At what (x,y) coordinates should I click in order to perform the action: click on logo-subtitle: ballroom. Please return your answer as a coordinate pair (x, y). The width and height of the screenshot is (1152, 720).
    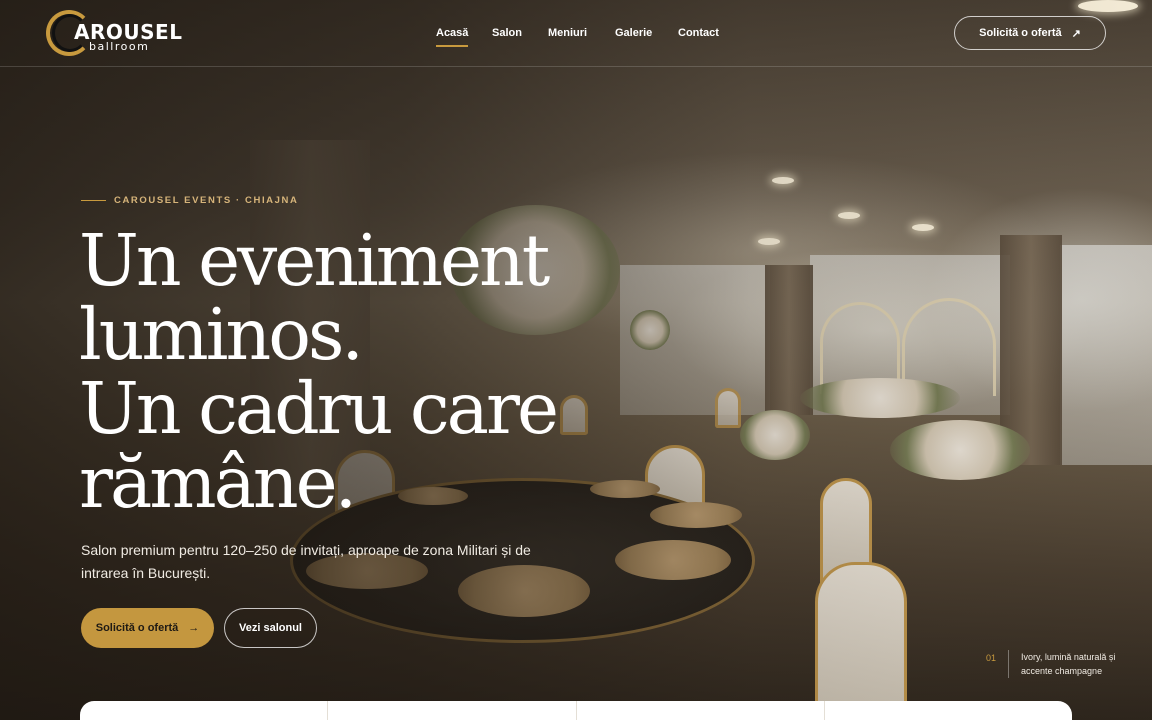
    Looking at the image, I should click on (119, 46).